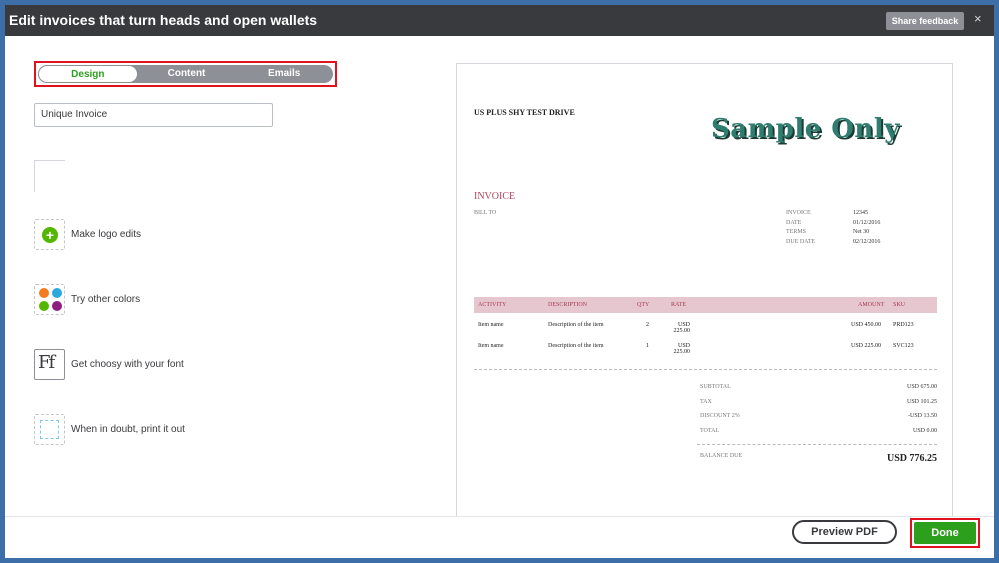 This screenshot has height=563, width=999. What do you see at coordinates (128, 429) in the screenshot?
I see `option-label: When in doubt, print it out` at bounding box center [128, 429].